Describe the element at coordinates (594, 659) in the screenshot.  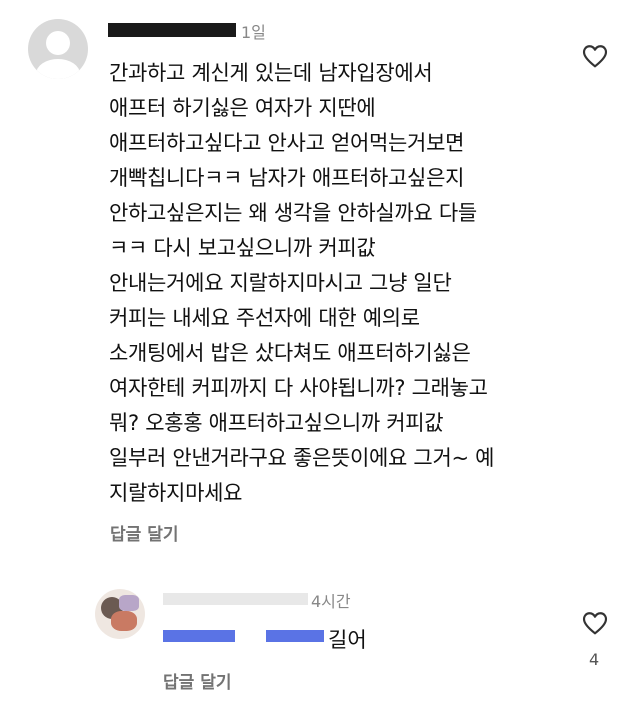
I see `like-count: 4` at that location.